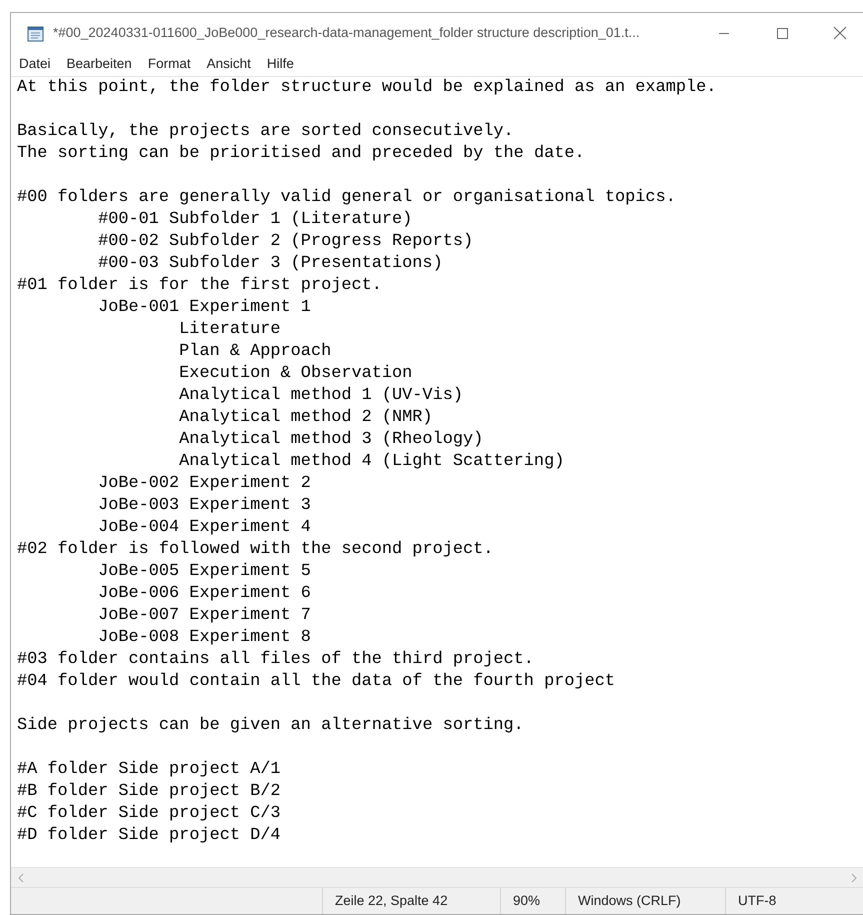 This screenshot has height=915, width=863. What do you see at coordinates (255, 549) in the screenshot?
I see `text-line: #02 folder is followed with the second project.` at bounding box center [255, 549].